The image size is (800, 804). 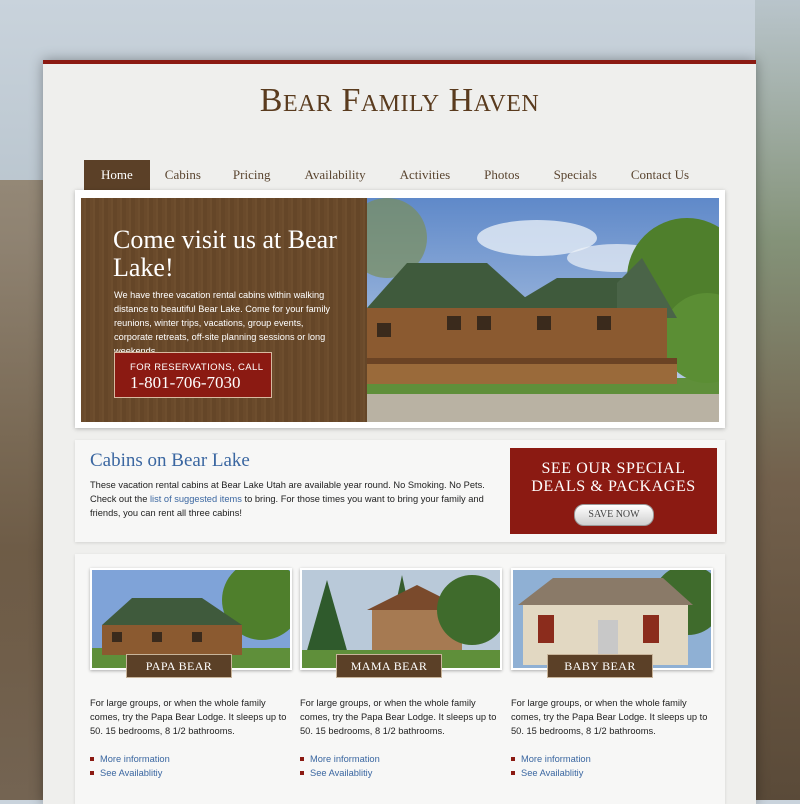 What do you see at coordinates (660, 175) in the screenshot?
I see `nav-item-contact: Contact Us` at bounding box center [660, 175].